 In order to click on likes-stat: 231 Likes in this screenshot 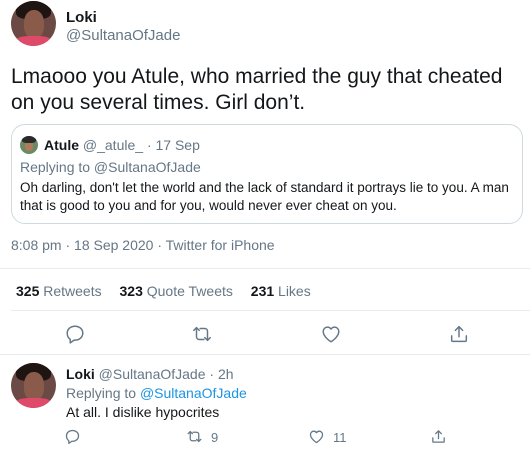, I will do `click(281, 291)`.